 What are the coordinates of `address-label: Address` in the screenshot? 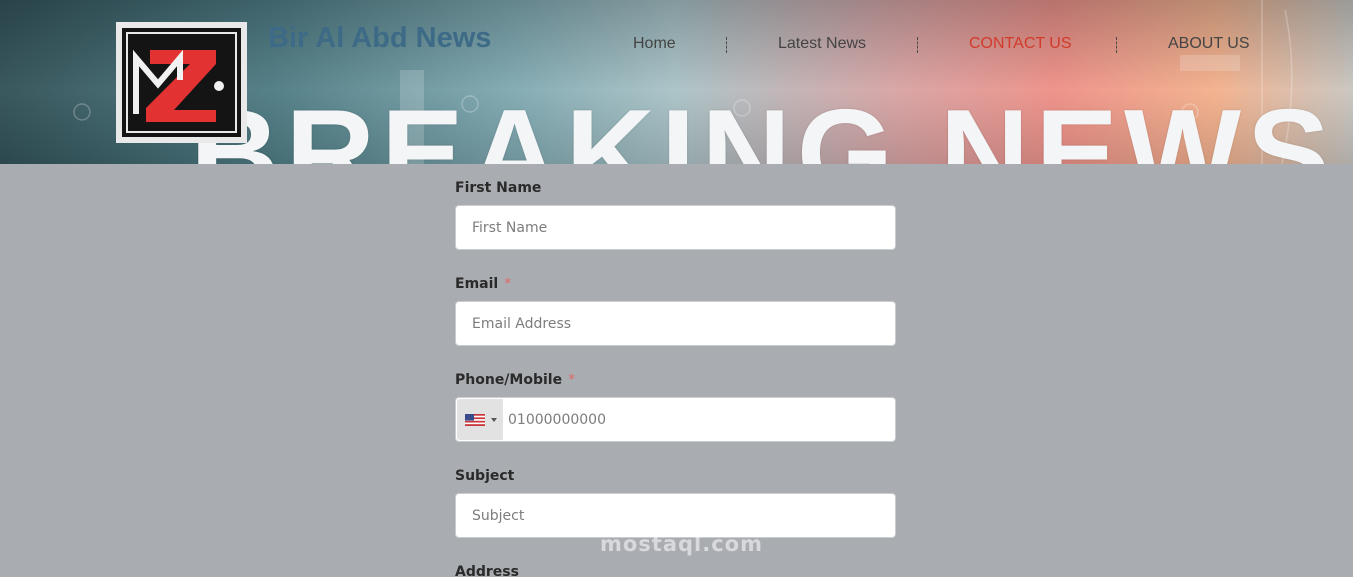 It's located at (487, 570).